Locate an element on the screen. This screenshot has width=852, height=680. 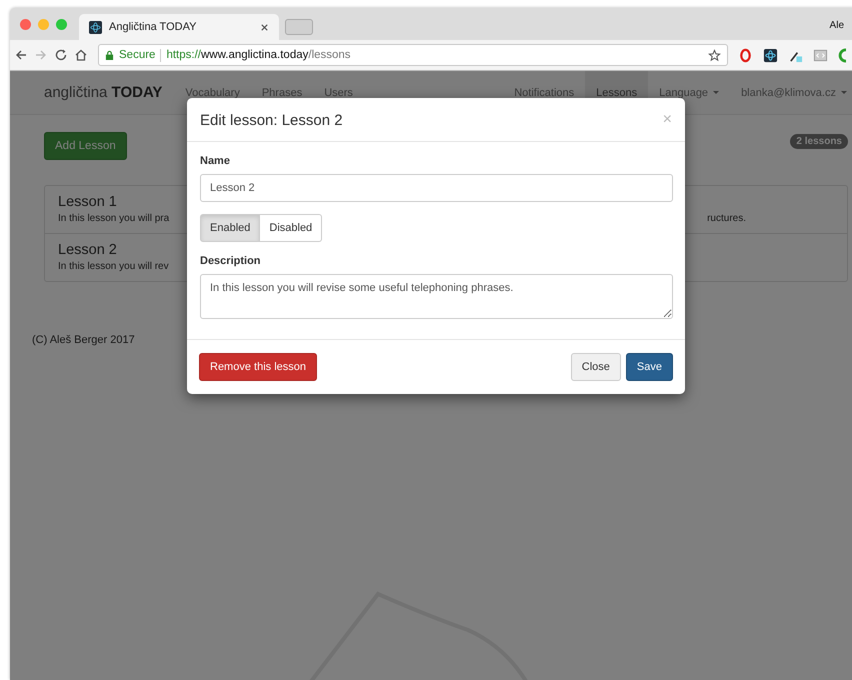
close-button: Close is located at coordinates (595, 367).